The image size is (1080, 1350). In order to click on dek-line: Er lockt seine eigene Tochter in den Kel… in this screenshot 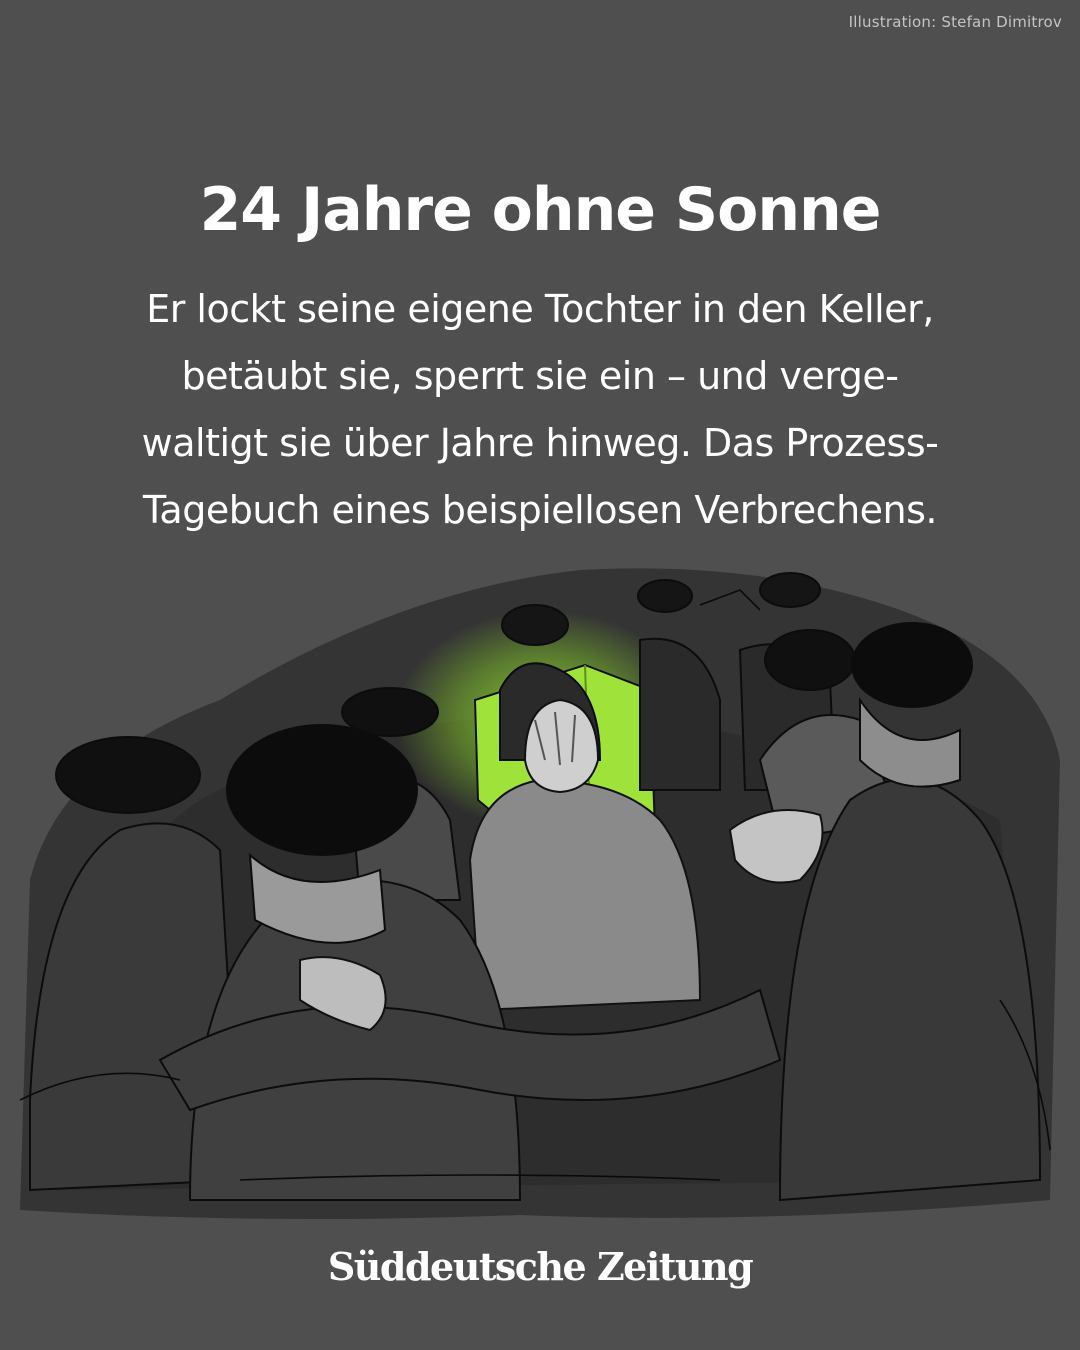, I will do `click(540, 309)`.